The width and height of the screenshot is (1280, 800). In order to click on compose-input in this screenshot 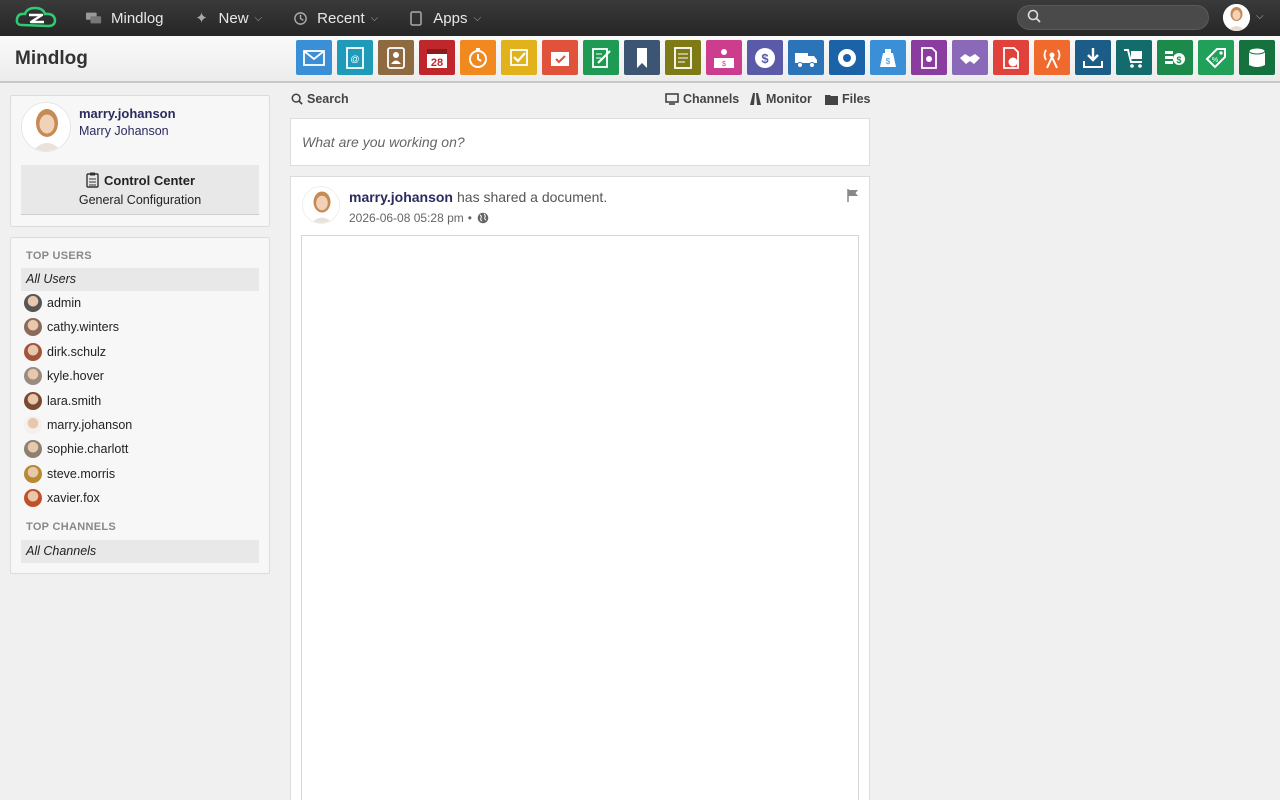, I will do `click(580, 142)`.